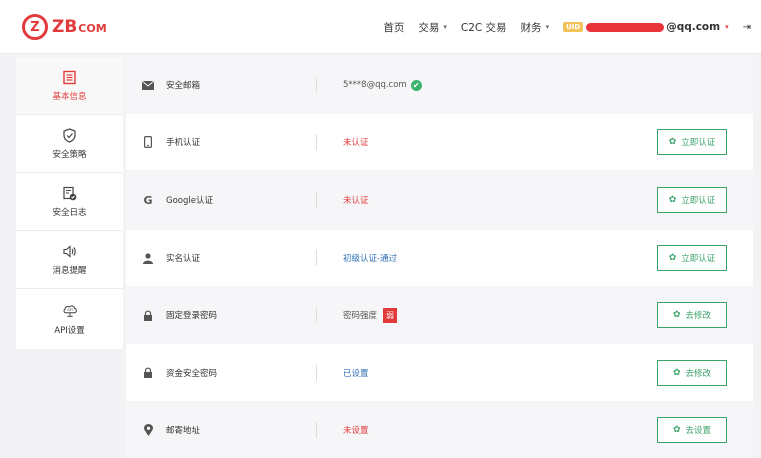 This screenshot has height=458, width=761. What do you see at coordinates (370, 315) in the screenshot?
I see `row-value: 密码强度弱` at bounding box center [370, 315].